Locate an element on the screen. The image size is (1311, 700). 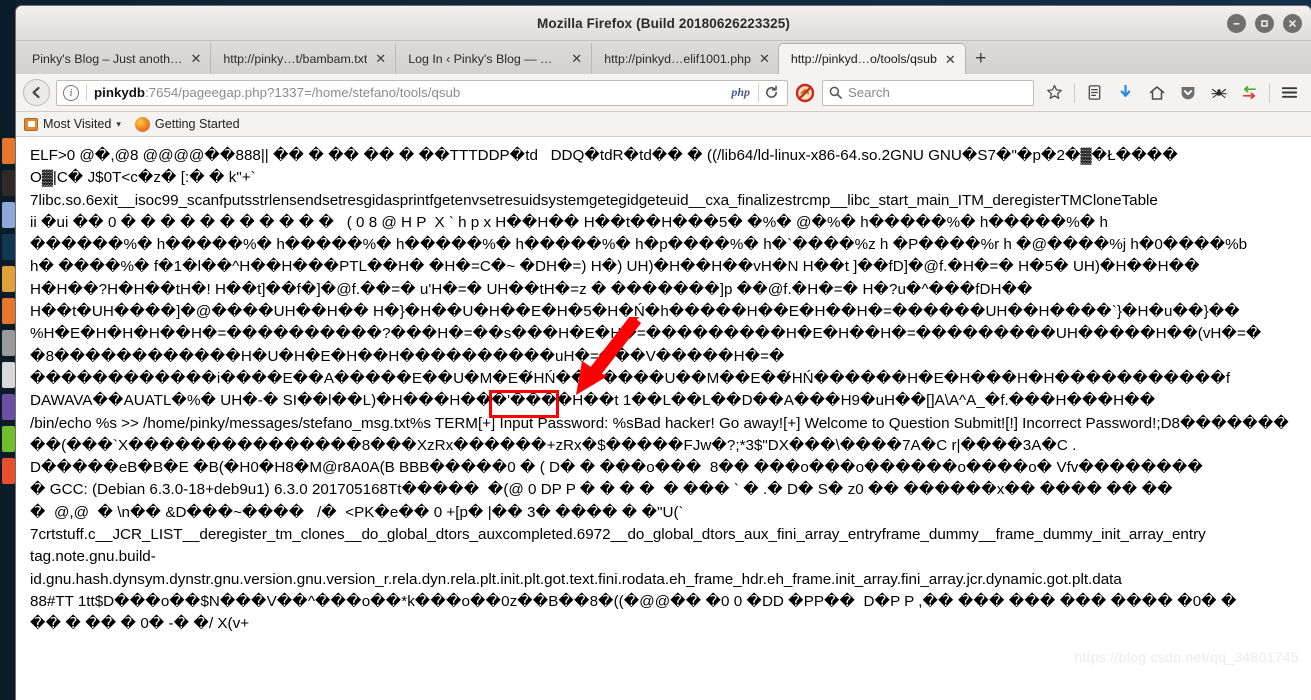
close-button is located at coordinates (1292, 23).